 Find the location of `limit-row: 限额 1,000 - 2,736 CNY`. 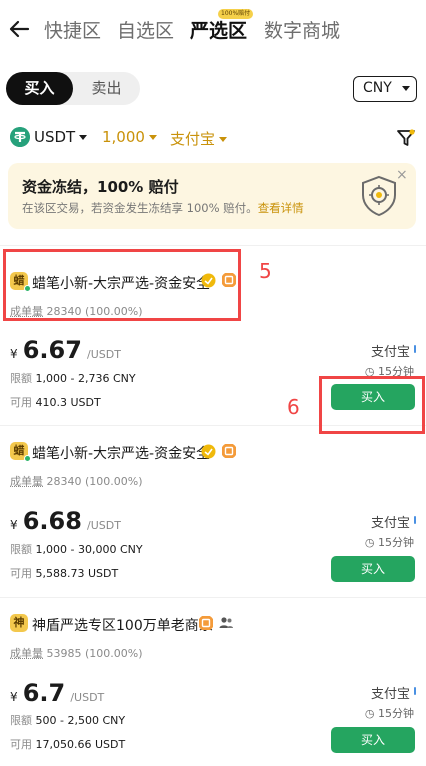

limit-row: 限额 1,000 - 2,736 CNY is located at coordinates (73, 378).